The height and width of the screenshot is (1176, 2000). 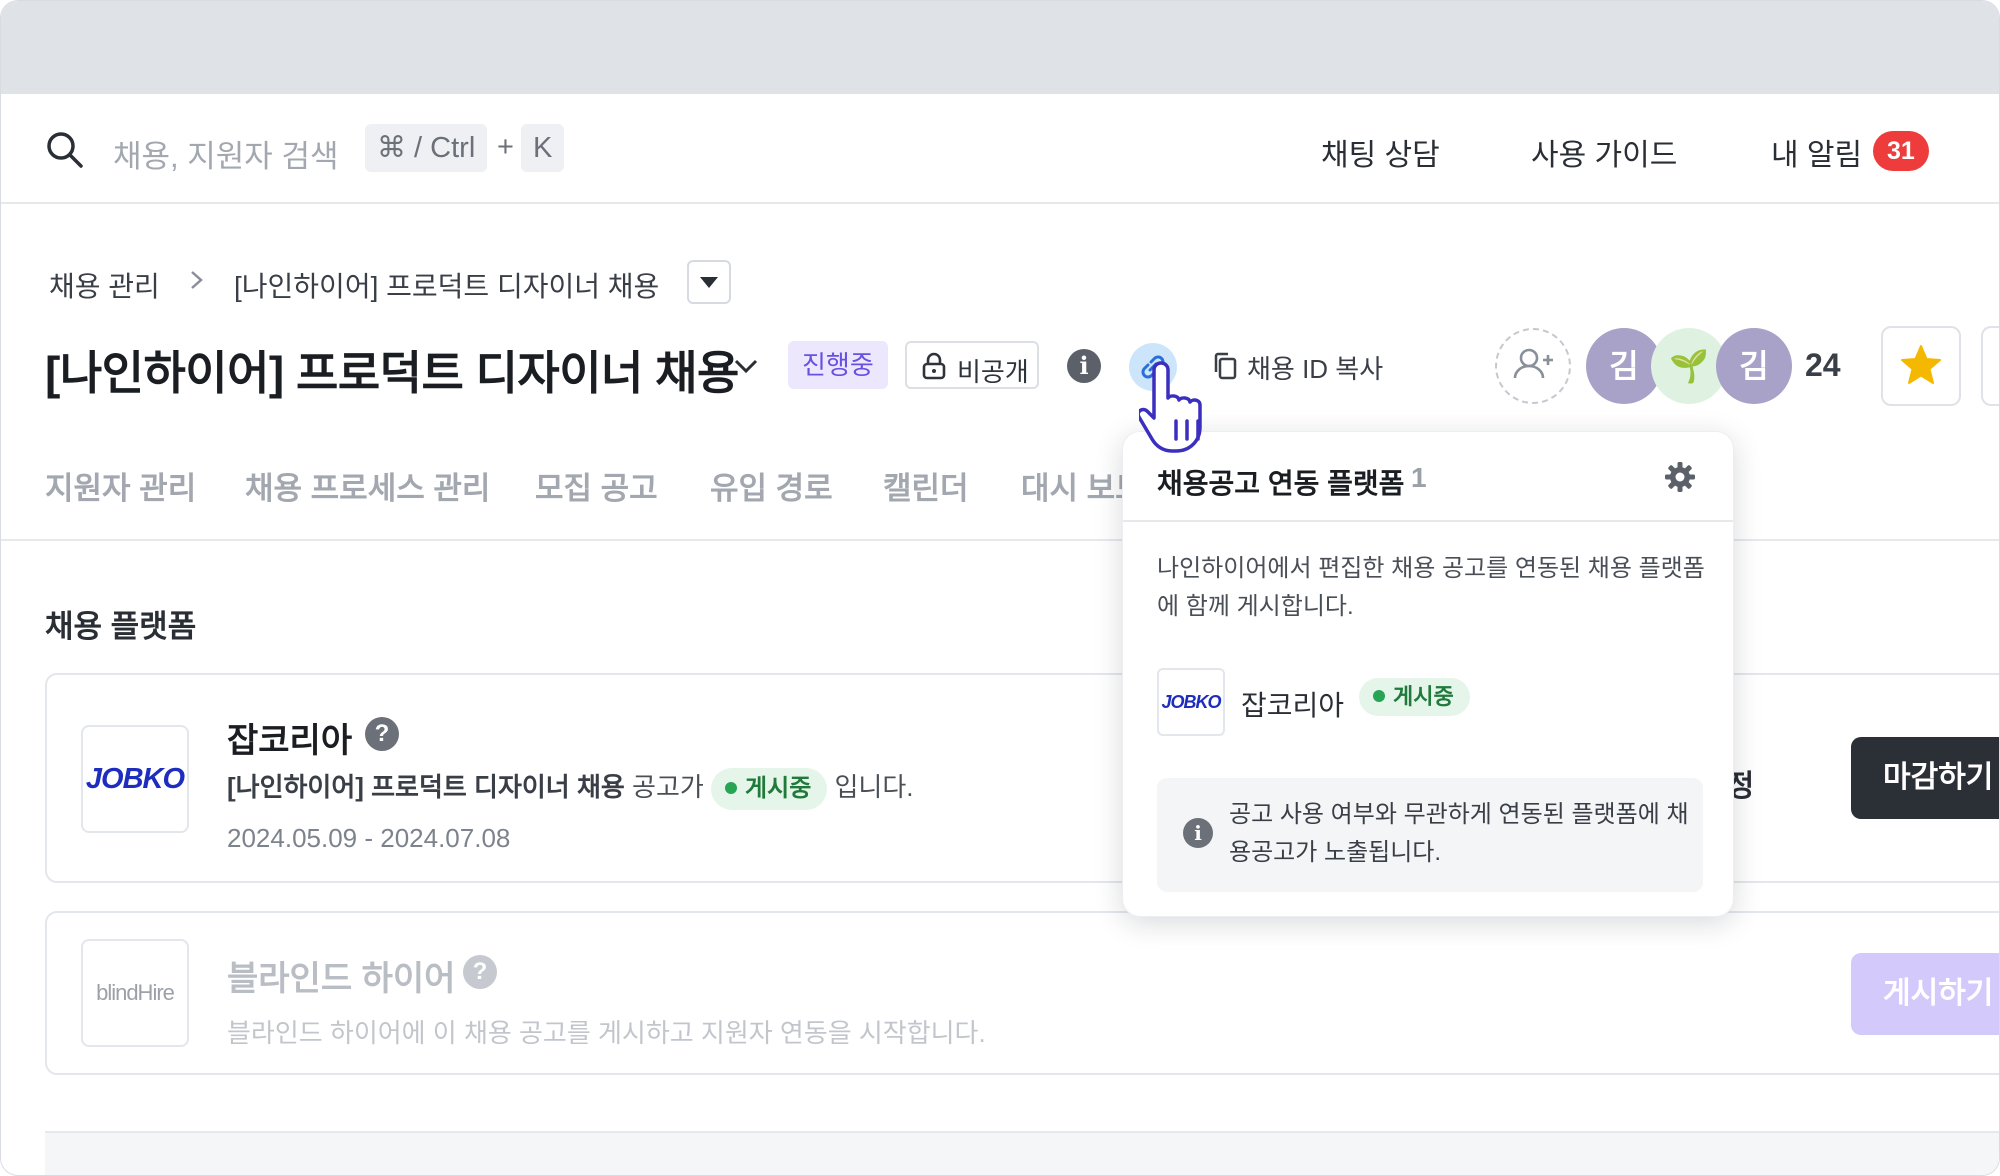 I want to click on notifications-link: 내 알림, so click(x=1816, y=152).